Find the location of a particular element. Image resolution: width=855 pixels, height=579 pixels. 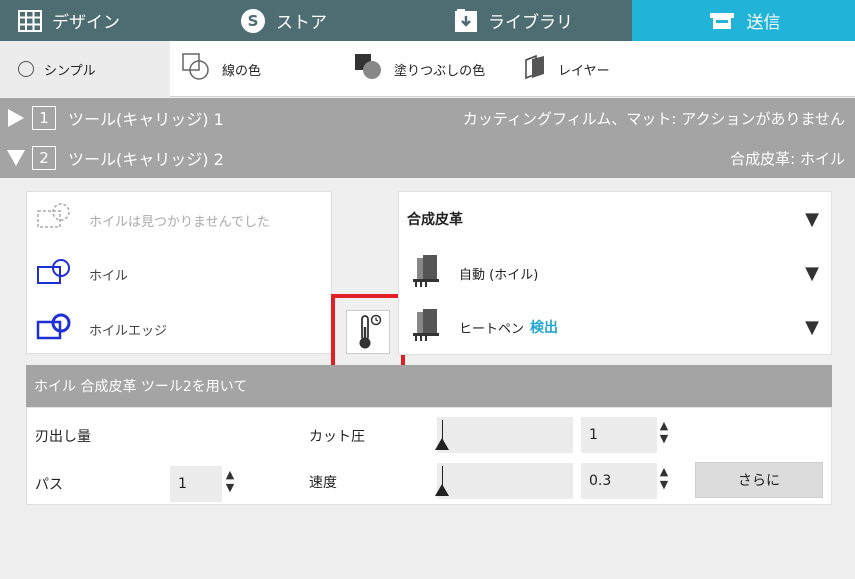

top-nav: デザイン S ストア ライブラリ 送信 is located at coordinates (427, 20).